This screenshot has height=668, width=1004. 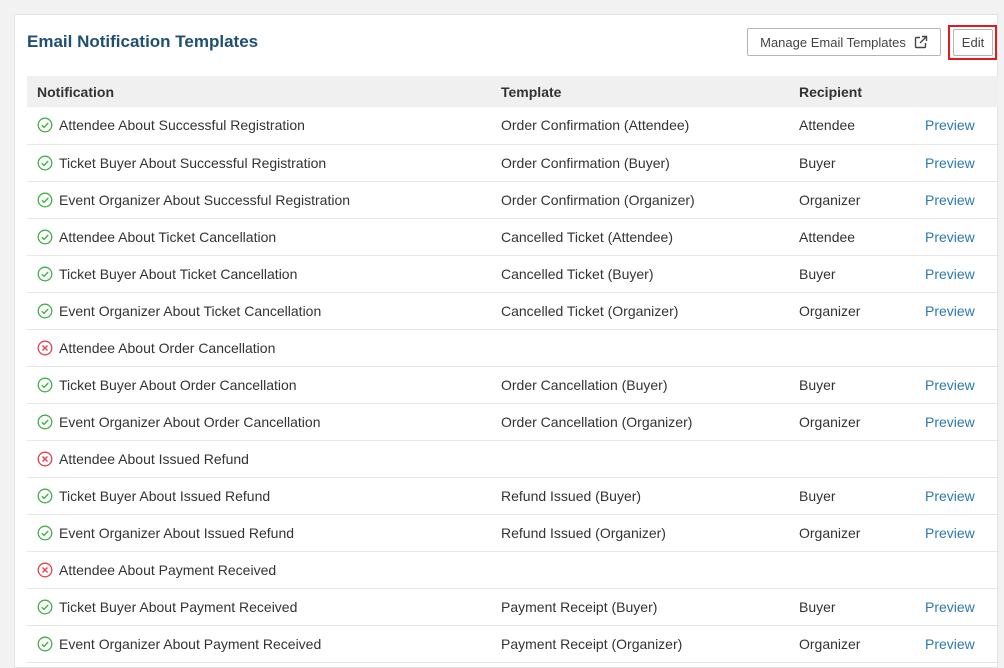 I want to click on template-cell: Payment Receipt (Organizer), so click(x=592, y=643).